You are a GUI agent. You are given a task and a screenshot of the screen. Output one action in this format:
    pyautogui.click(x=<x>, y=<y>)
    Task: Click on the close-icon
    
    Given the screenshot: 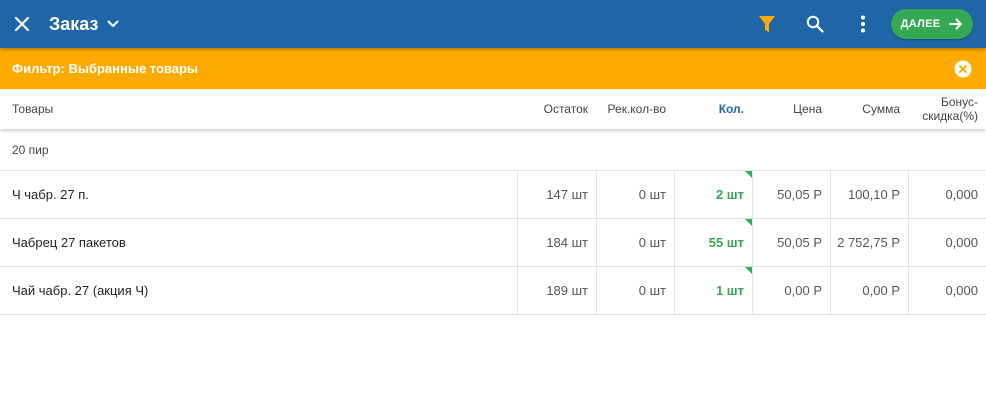 What is the action you would take?
    pyautogui.click(x=22, y=24)
    